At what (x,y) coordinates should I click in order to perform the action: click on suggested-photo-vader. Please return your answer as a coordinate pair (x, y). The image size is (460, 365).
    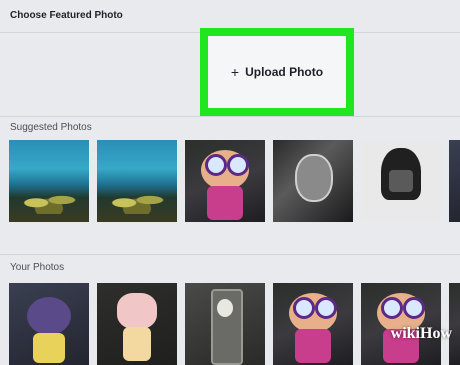
    Looking at the image, I should click on (401, 181).